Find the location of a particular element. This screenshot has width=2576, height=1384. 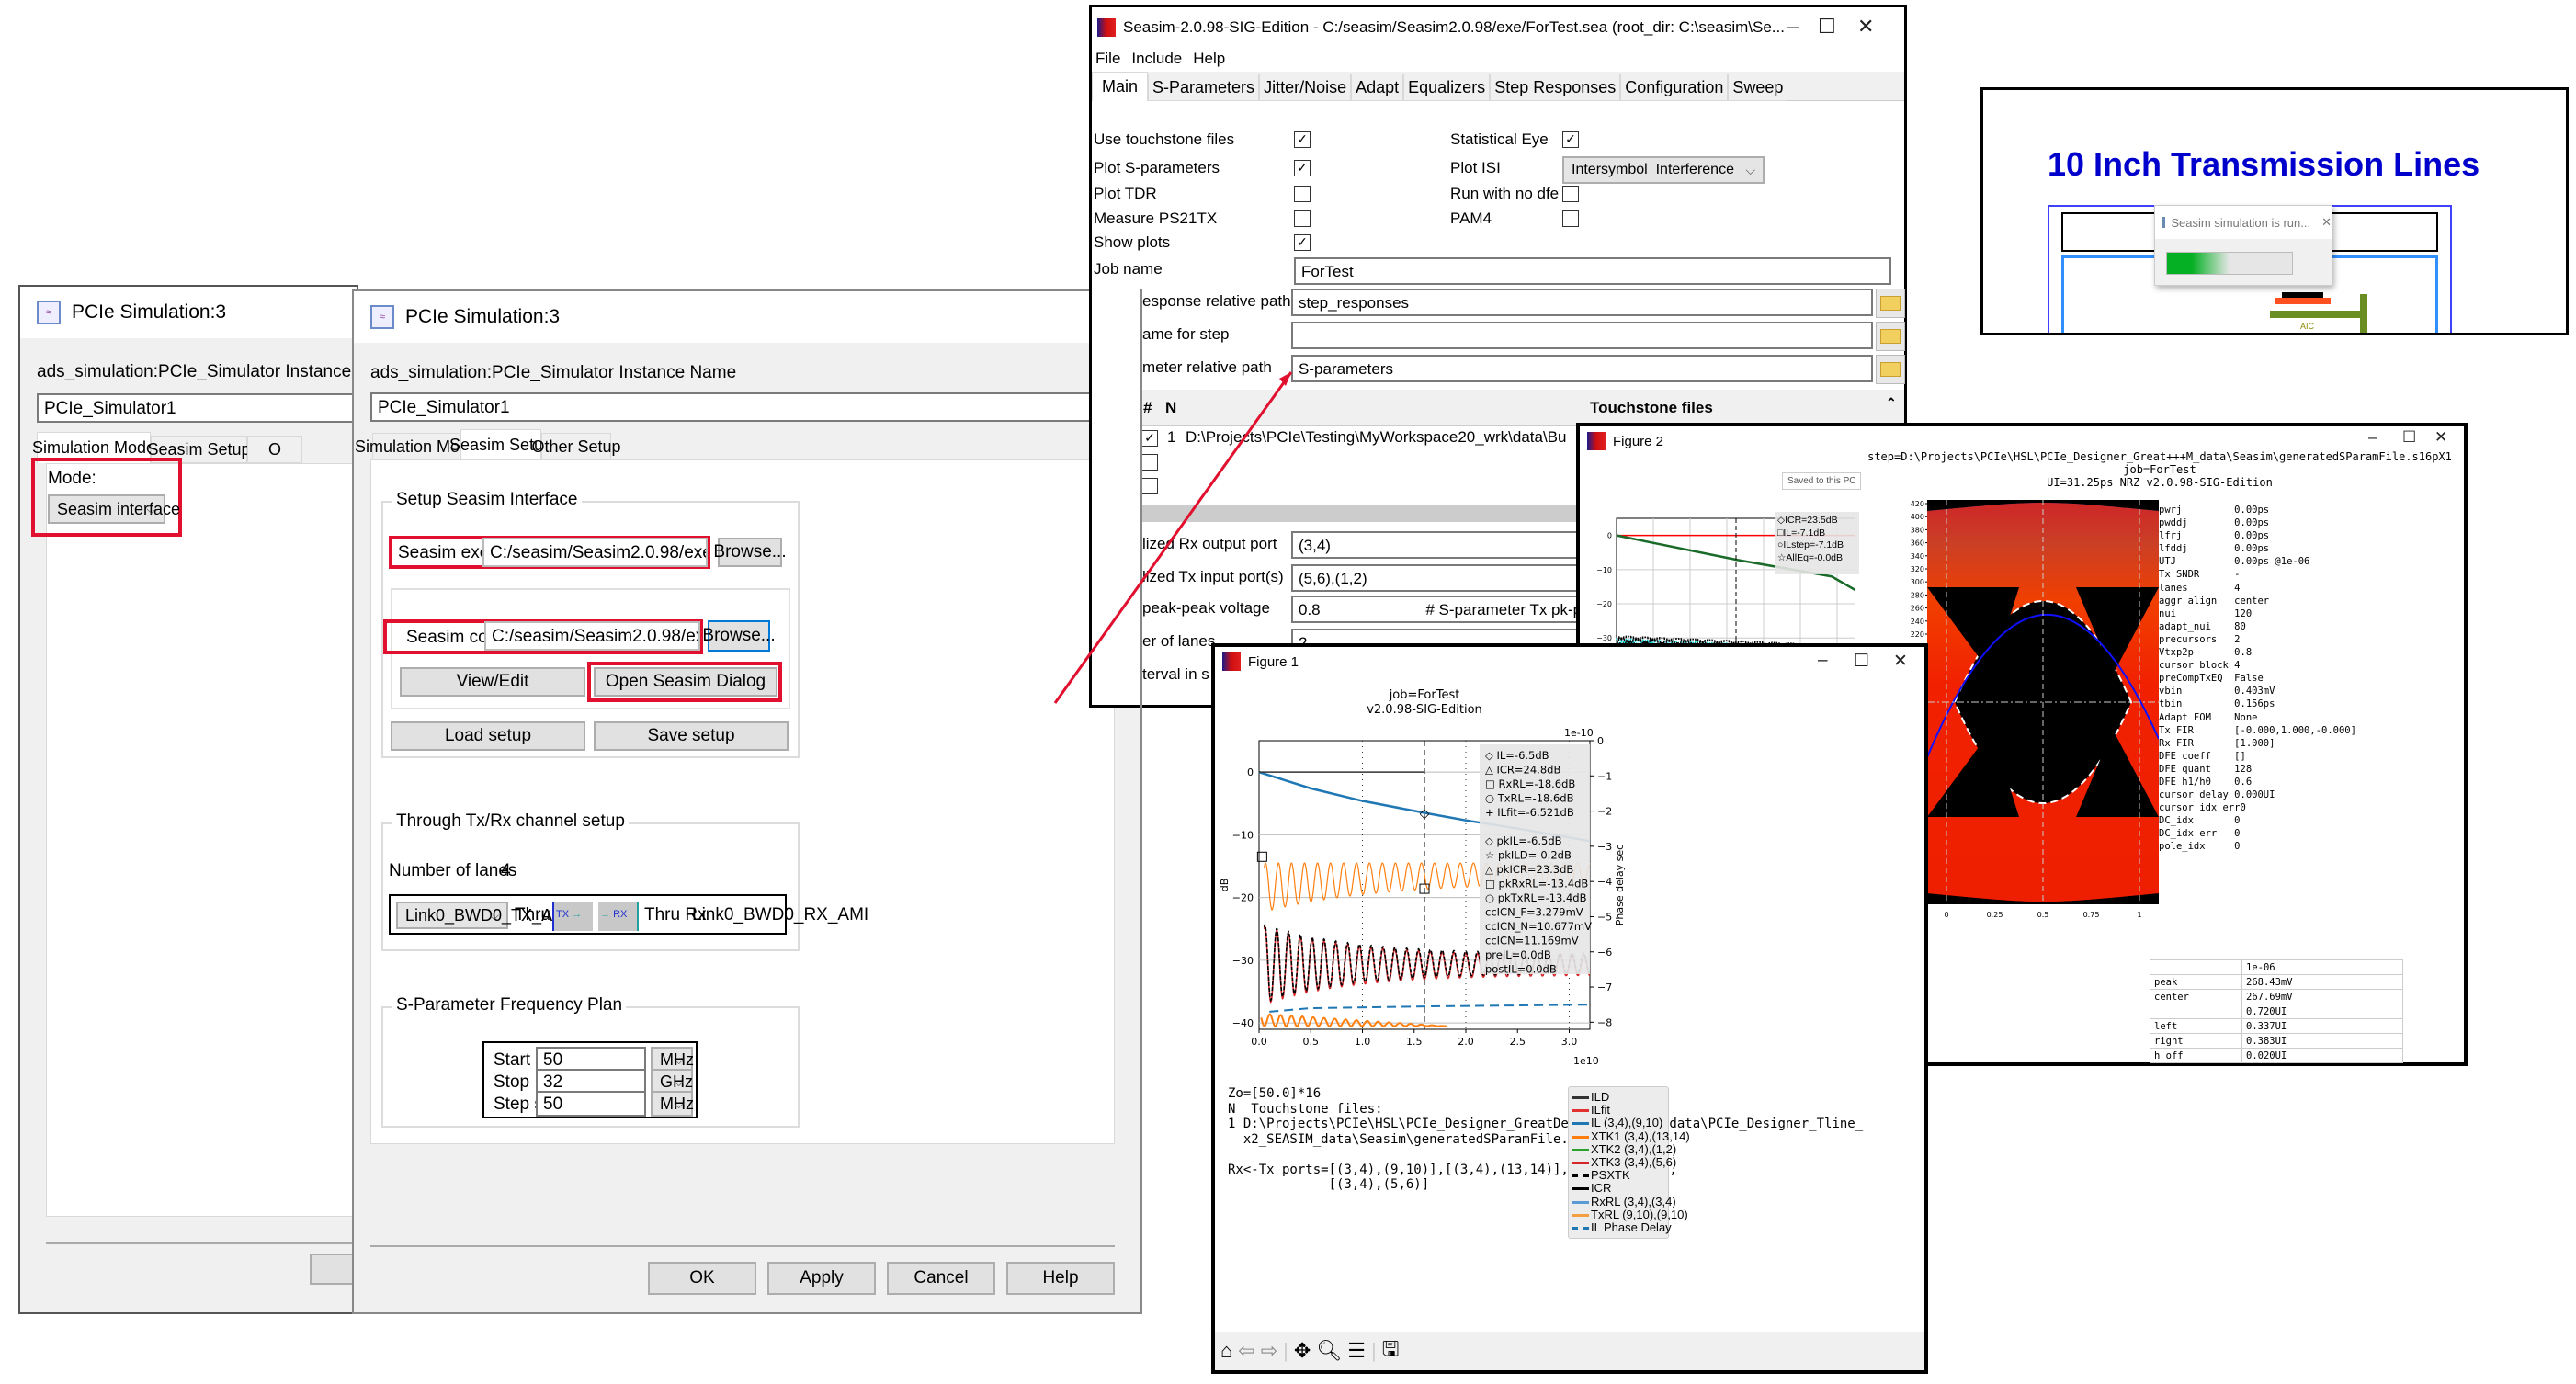

y2-tick-label: 0 is located at coordinates (1601, 741).